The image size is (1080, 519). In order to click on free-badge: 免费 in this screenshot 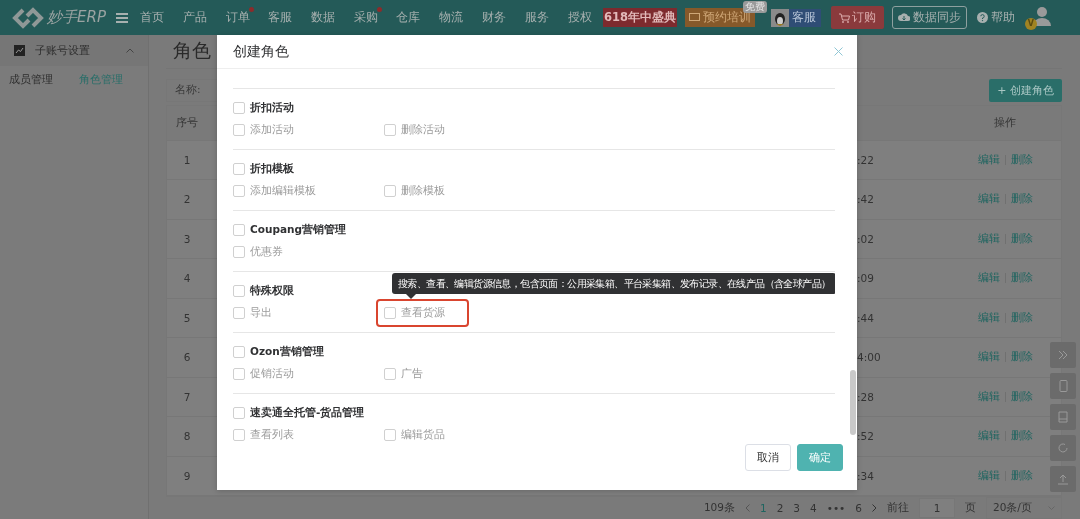, I will do `click(754, 7)`.